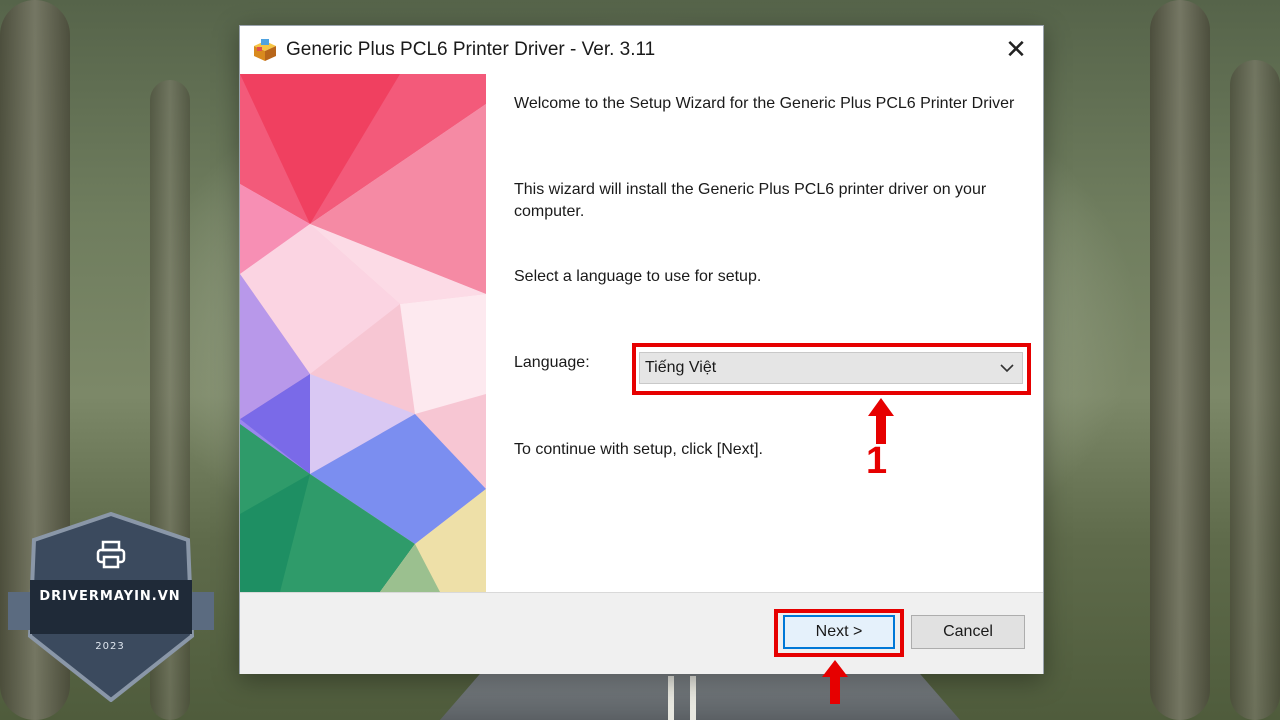 The height and width of the screenshot is (720, 1280). Describe the element at coordinates (111, 554) in the screenshot. I see `printer-icon` at that location.